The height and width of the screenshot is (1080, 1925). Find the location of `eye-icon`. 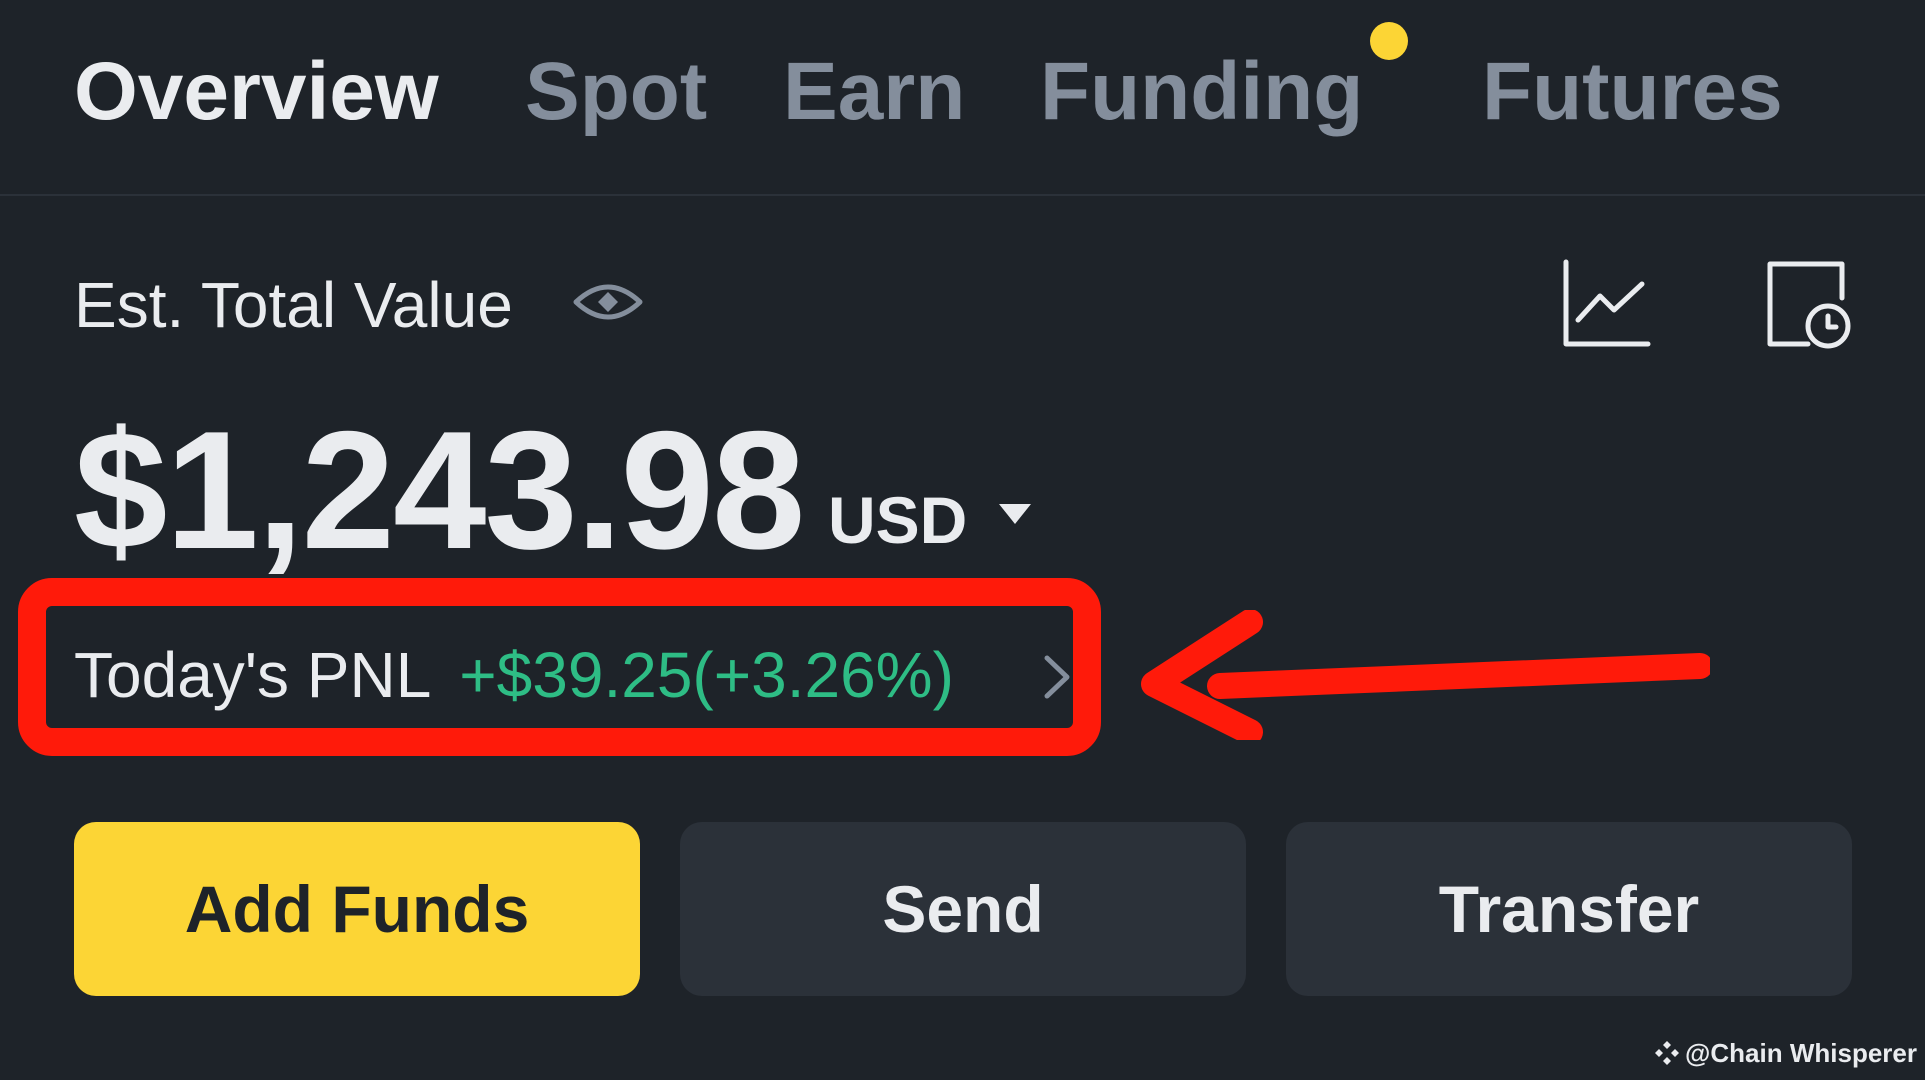

eye-icon is located at coordinates (608, 302).